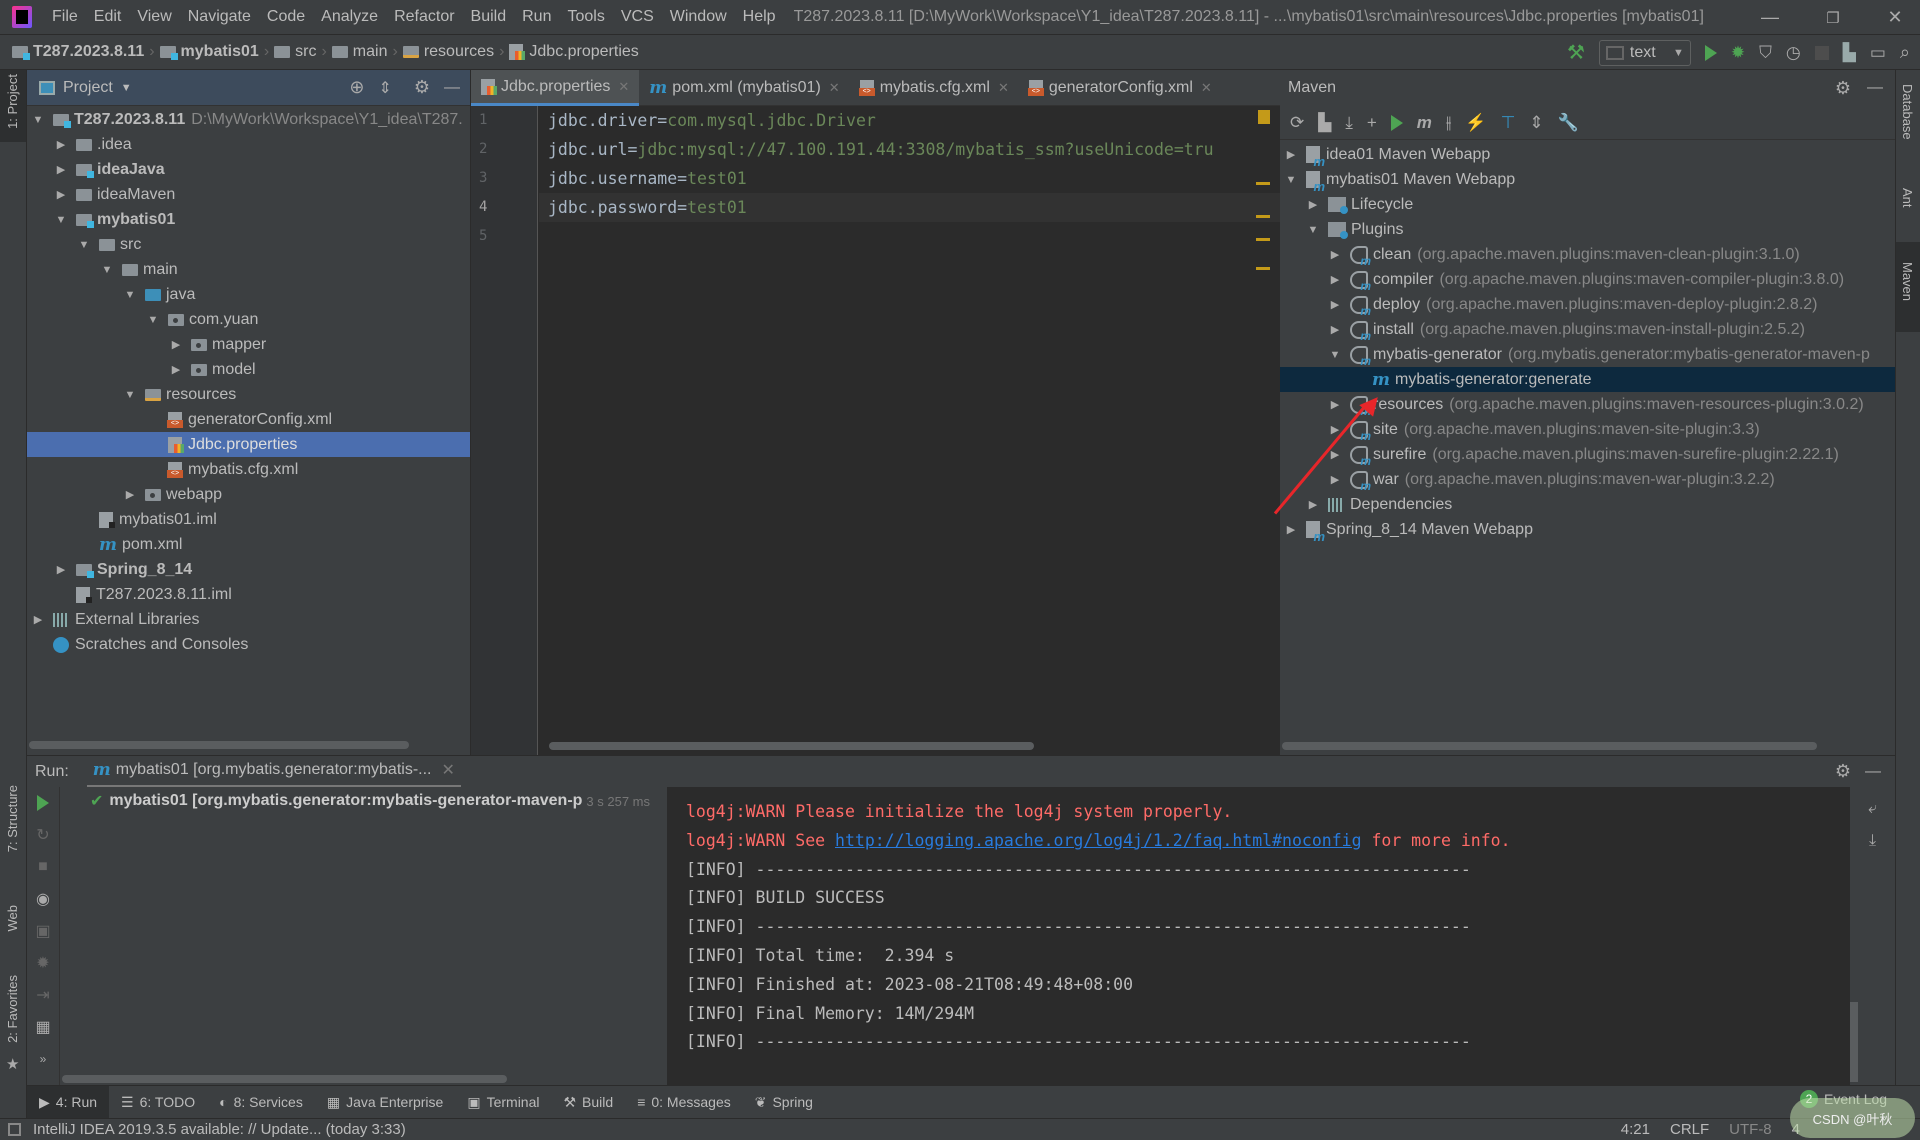 This screenshot has width=1920, height=1140. What do you see at coordinates (248, 644) in the screenshot?
I see `tree-item: Scratches and Consoles` at bounding box center [248, 644].